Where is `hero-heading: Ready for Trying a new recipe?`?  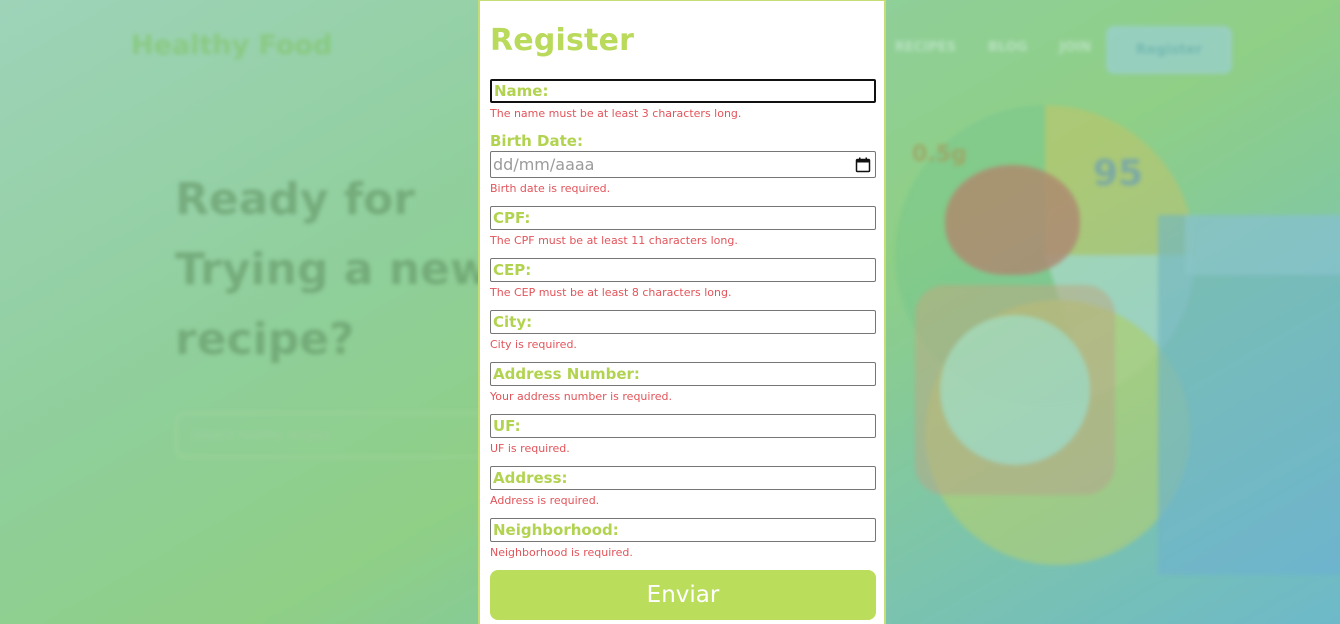
hero-heading: Ready for Trying a new recipe? is located at coordinates (333, 270).